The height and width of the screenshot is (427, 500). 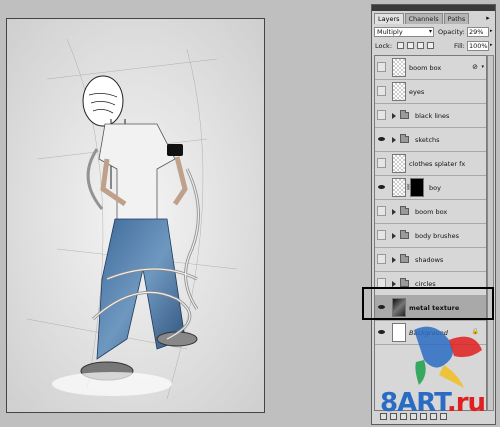 What do you see at coordinates (389, 18) in the screenshot?
I see `tab-layers: Layers` at bounding box center [389, 18].